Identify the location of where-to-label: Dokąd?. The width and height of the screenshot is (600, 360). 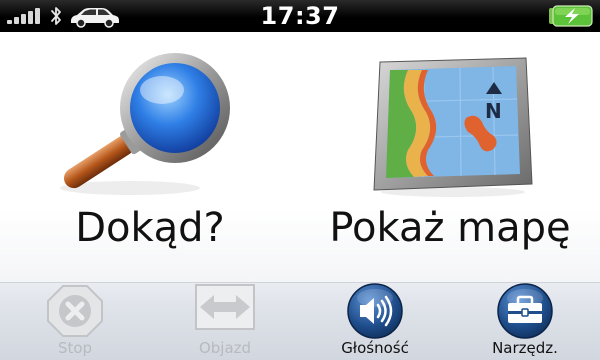
(150, 228).